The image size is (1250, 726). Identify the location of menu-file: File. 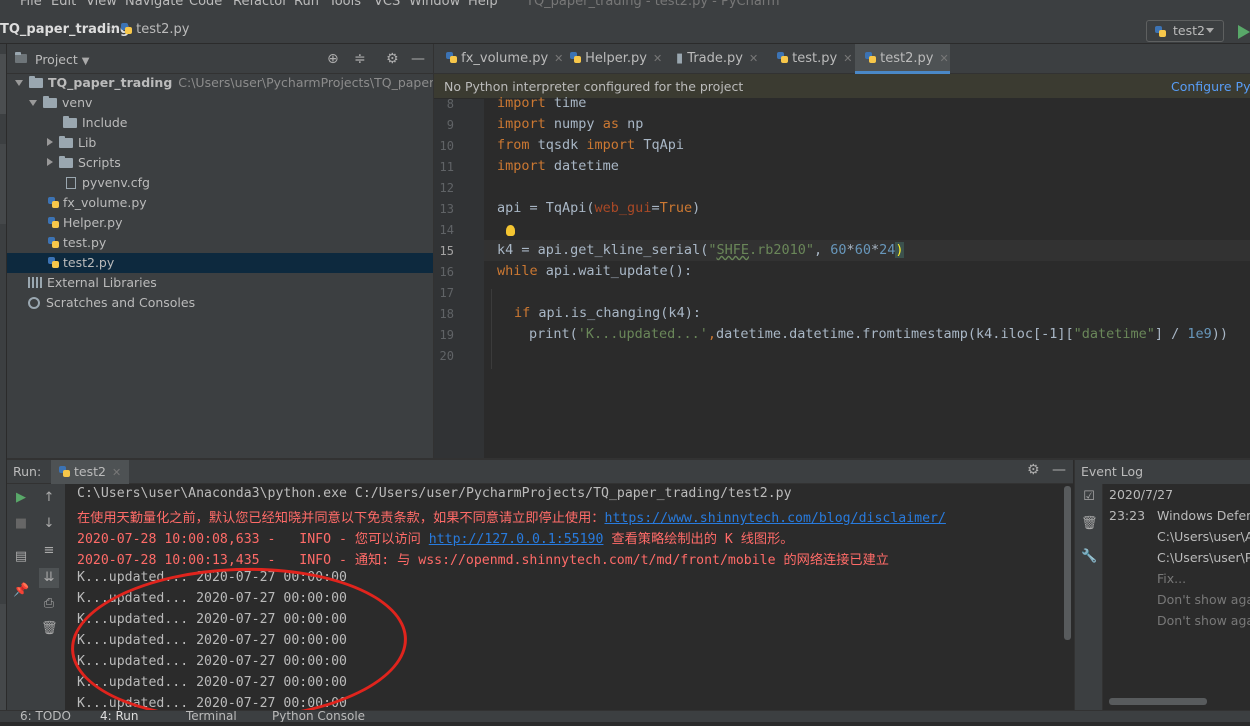
(31, 4).